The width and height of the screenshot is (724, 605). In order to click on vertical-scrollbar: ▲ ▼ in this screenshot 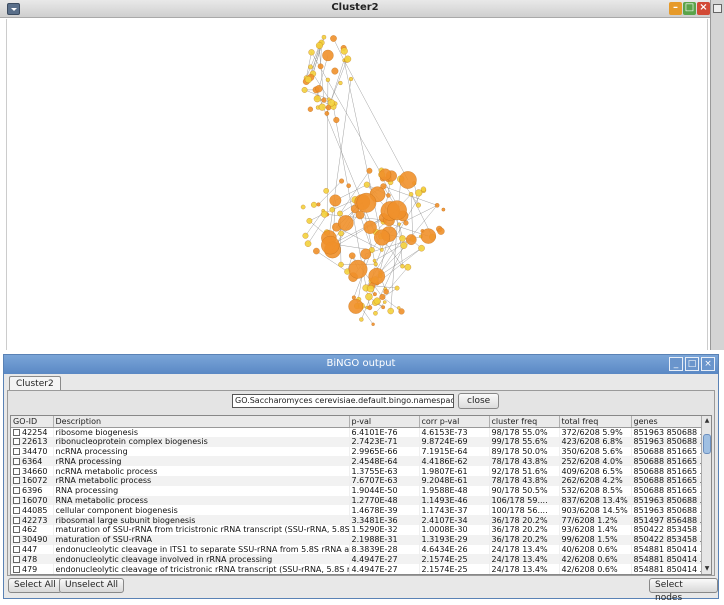, I will do `click(706, 495)`.